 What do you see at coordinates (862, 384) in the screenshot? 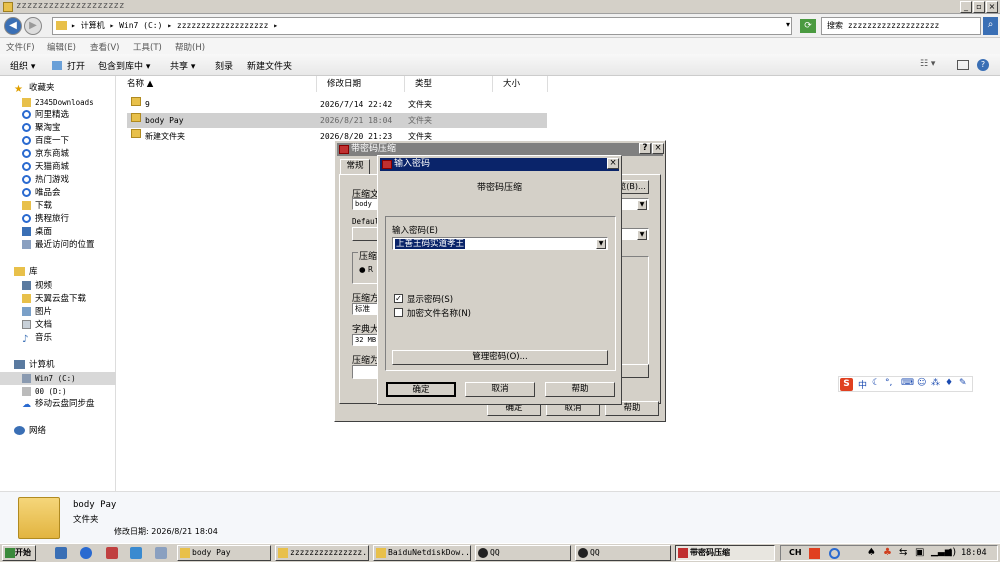
I see `ime-mode: 中` at bounding box center [862, 384].